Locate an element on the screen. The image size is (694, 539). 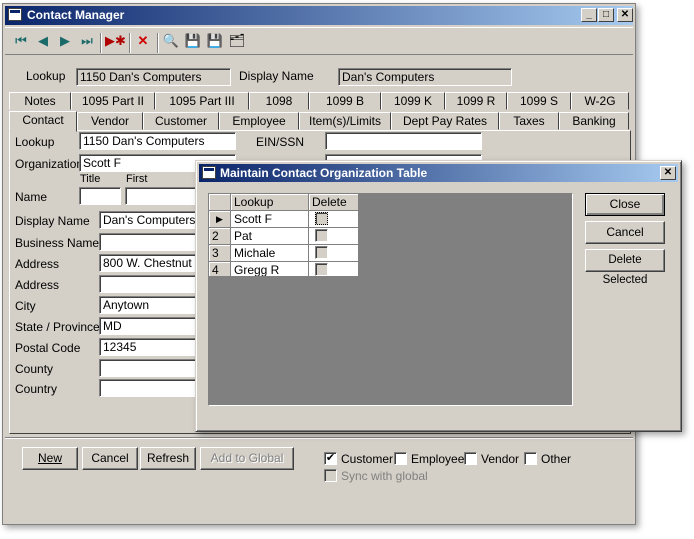
tab-notes: Notes is located at coordinates (40, 101).